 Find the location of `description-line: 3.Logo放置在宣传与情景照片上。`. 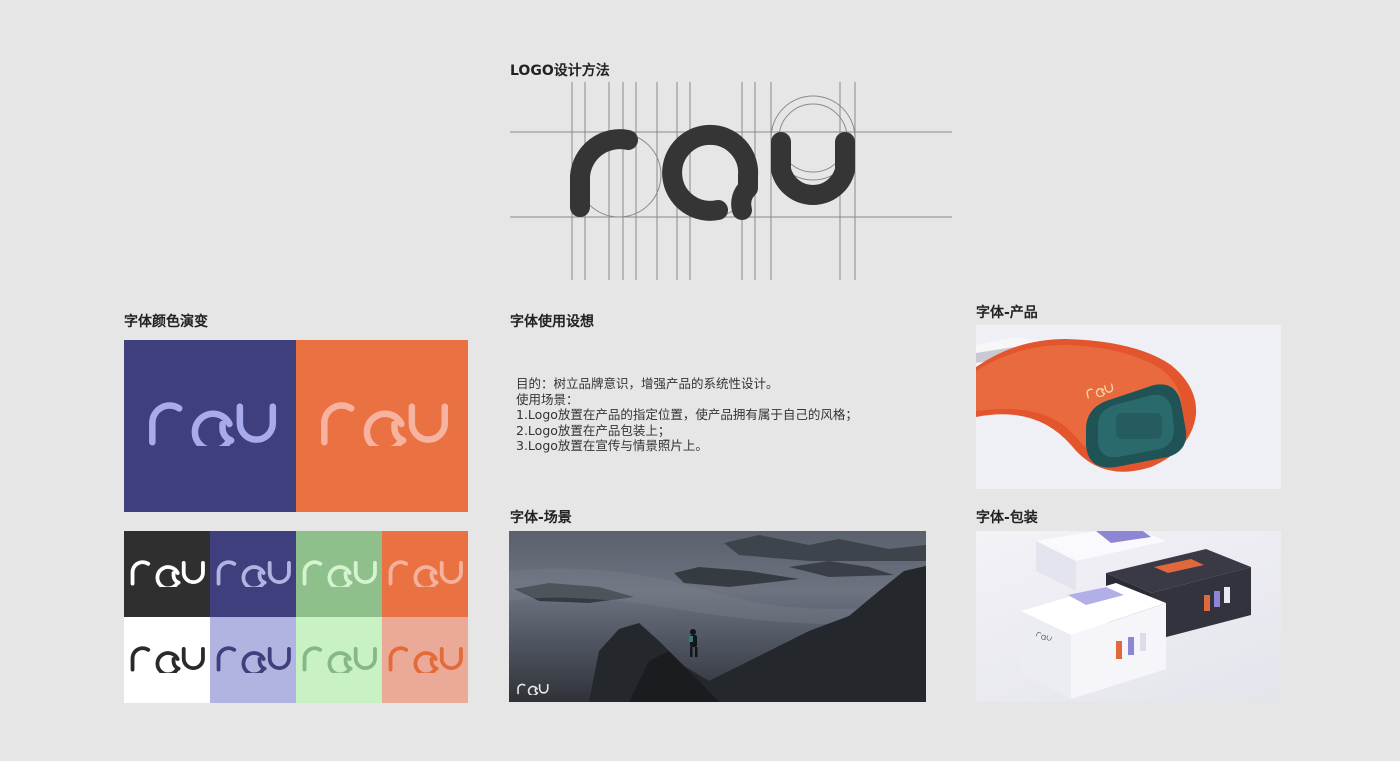

description-line: 3.Logo放置在宣传与情景照片上。 is located at coordinates (612, 445).